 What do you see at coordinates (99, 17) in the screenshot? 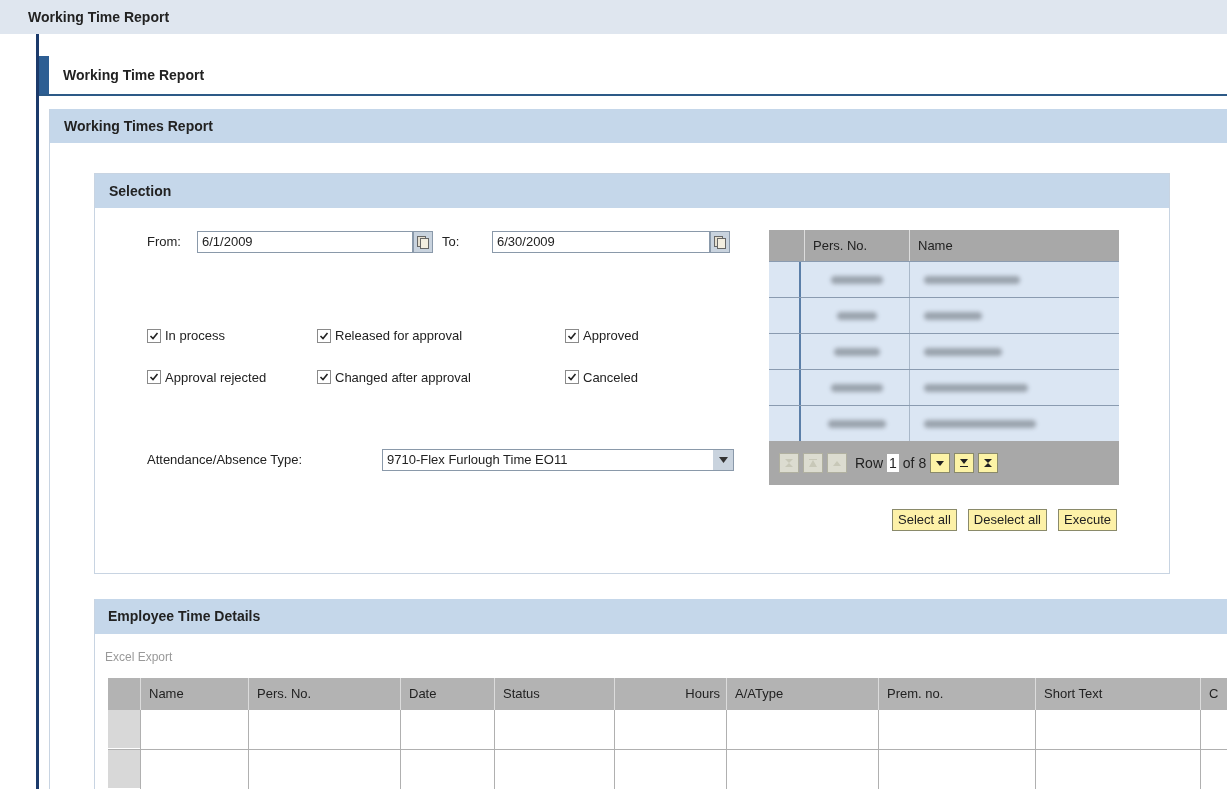
I see `page-title: Working Time Report` at bounding box center [99, 17].